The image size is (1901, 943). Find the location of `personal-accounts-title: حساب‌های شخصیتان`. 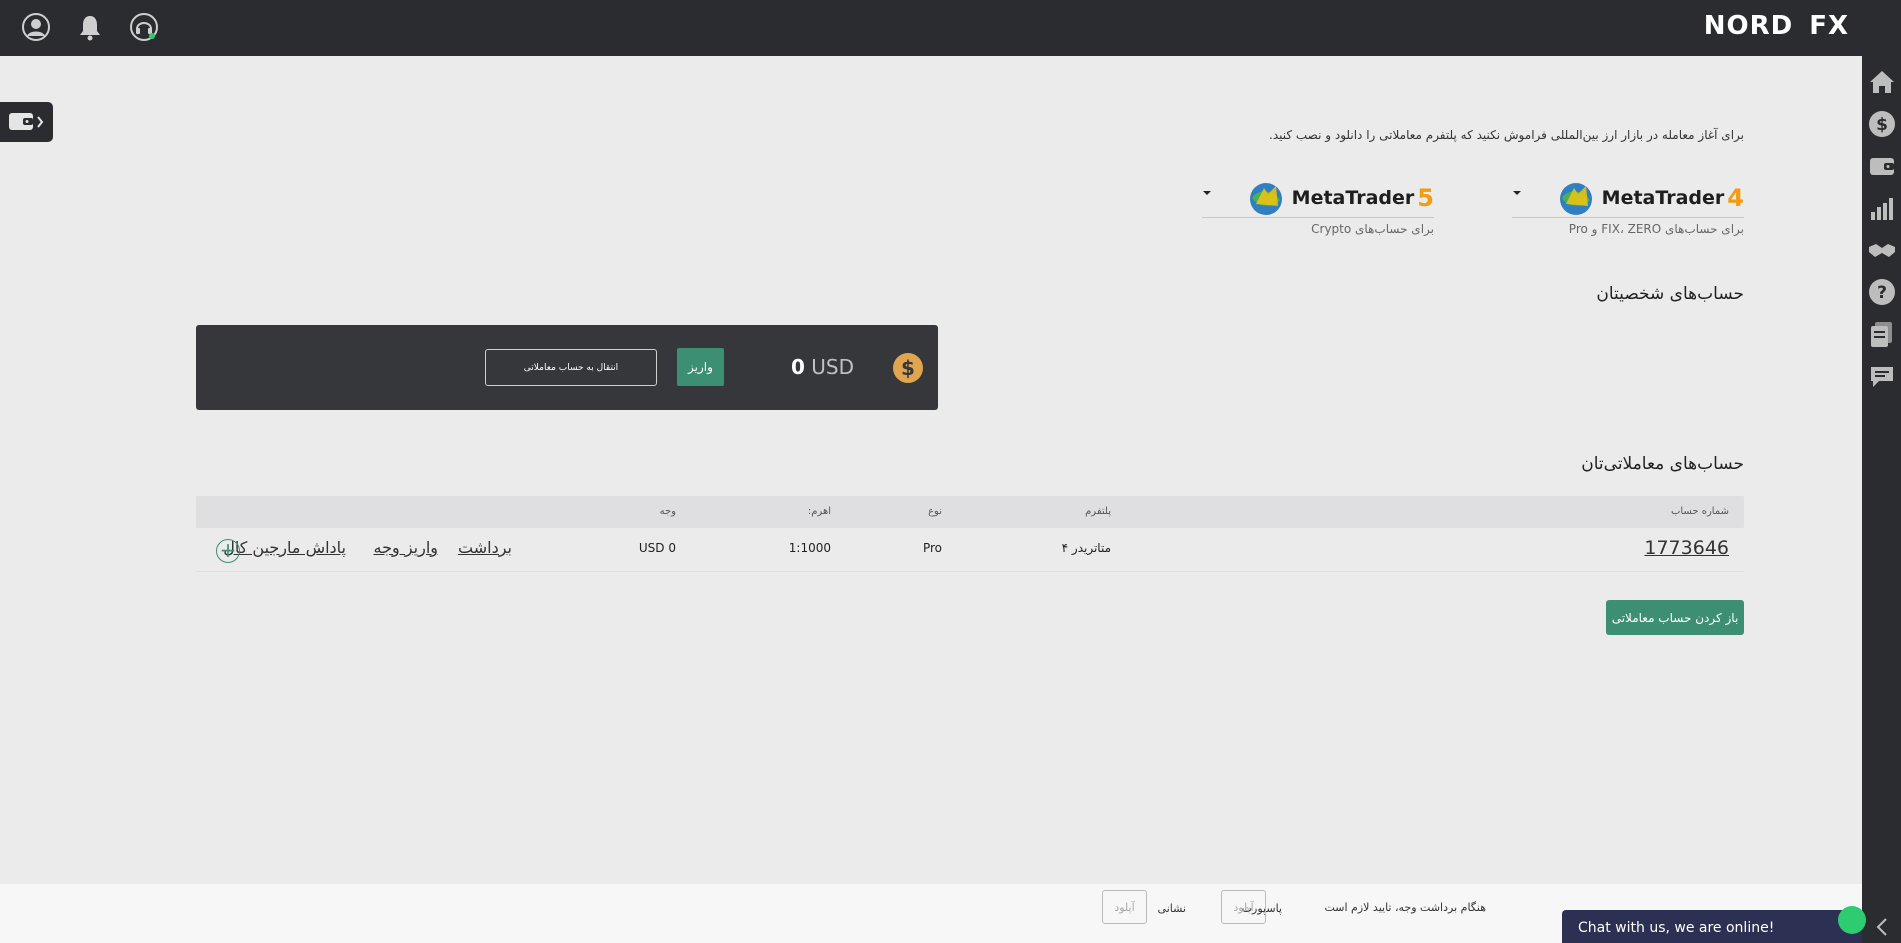

personal-accounts-title: حساب‌های شخصیتان is located at coordinates (1670, 294).